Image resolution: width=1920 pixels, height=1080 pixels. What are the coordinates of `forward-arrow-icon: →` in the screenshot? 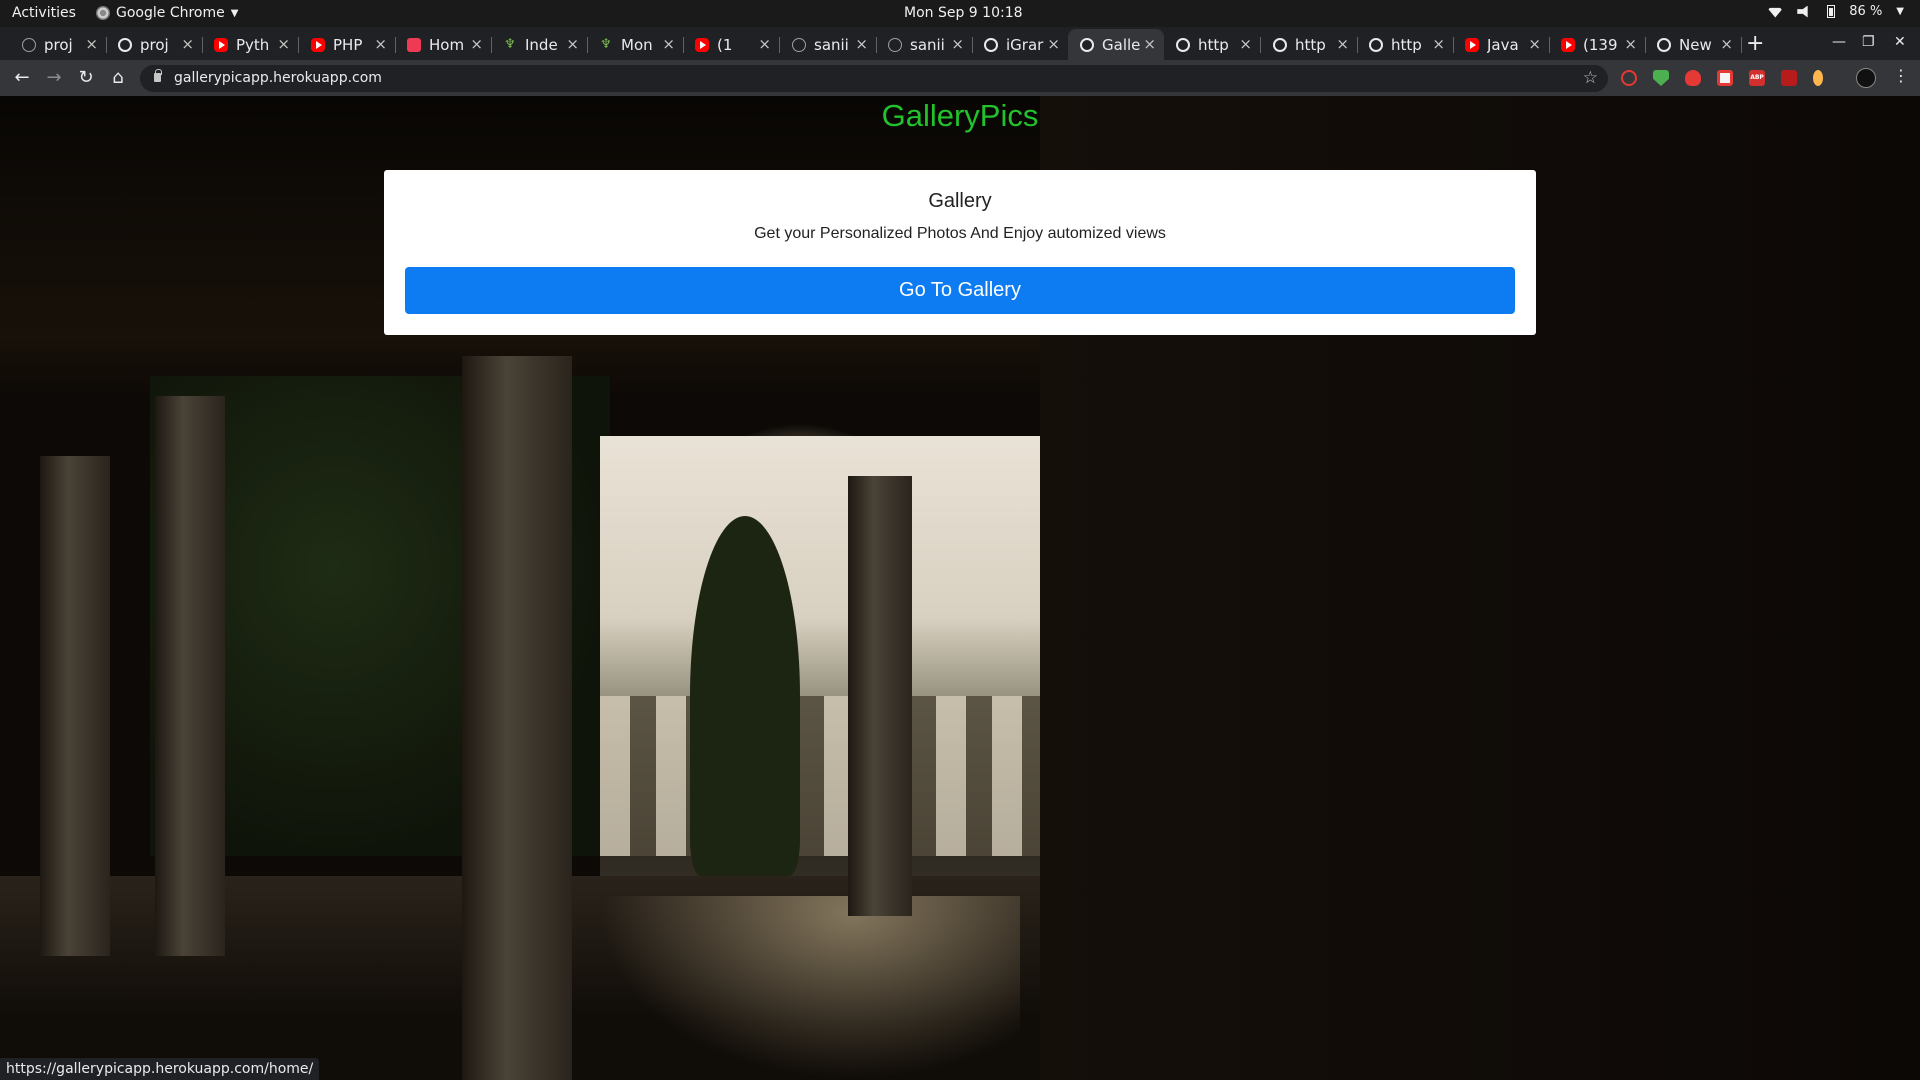 It's located at (54, 78).